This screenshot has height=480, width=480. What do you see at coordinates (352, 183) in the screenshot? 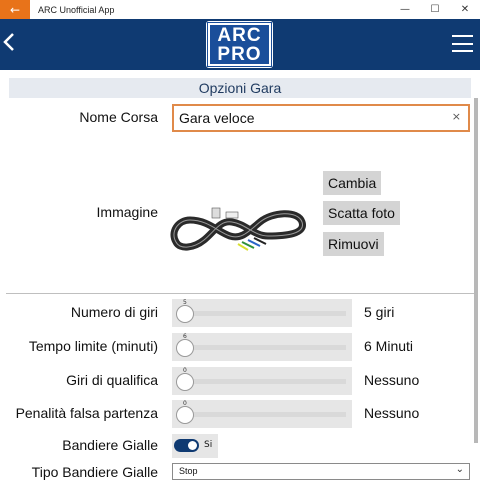
I see `change-image-button: Cambia` at bounding box center [352, 183].